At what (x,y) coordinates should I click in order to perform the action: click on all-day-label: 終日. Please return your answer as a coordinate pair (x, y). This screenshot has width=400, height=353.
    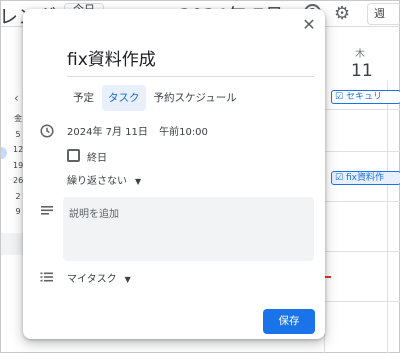
    Looking at the image, I should click on (97, 158).